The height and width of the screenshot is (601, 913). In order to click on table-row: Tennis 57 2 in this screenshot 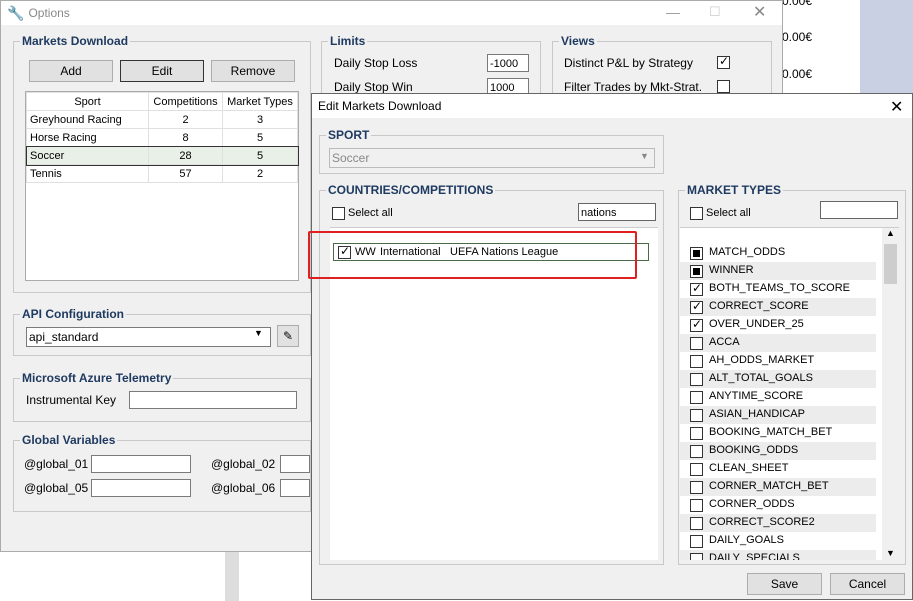, I will do `click(162, 173)`.